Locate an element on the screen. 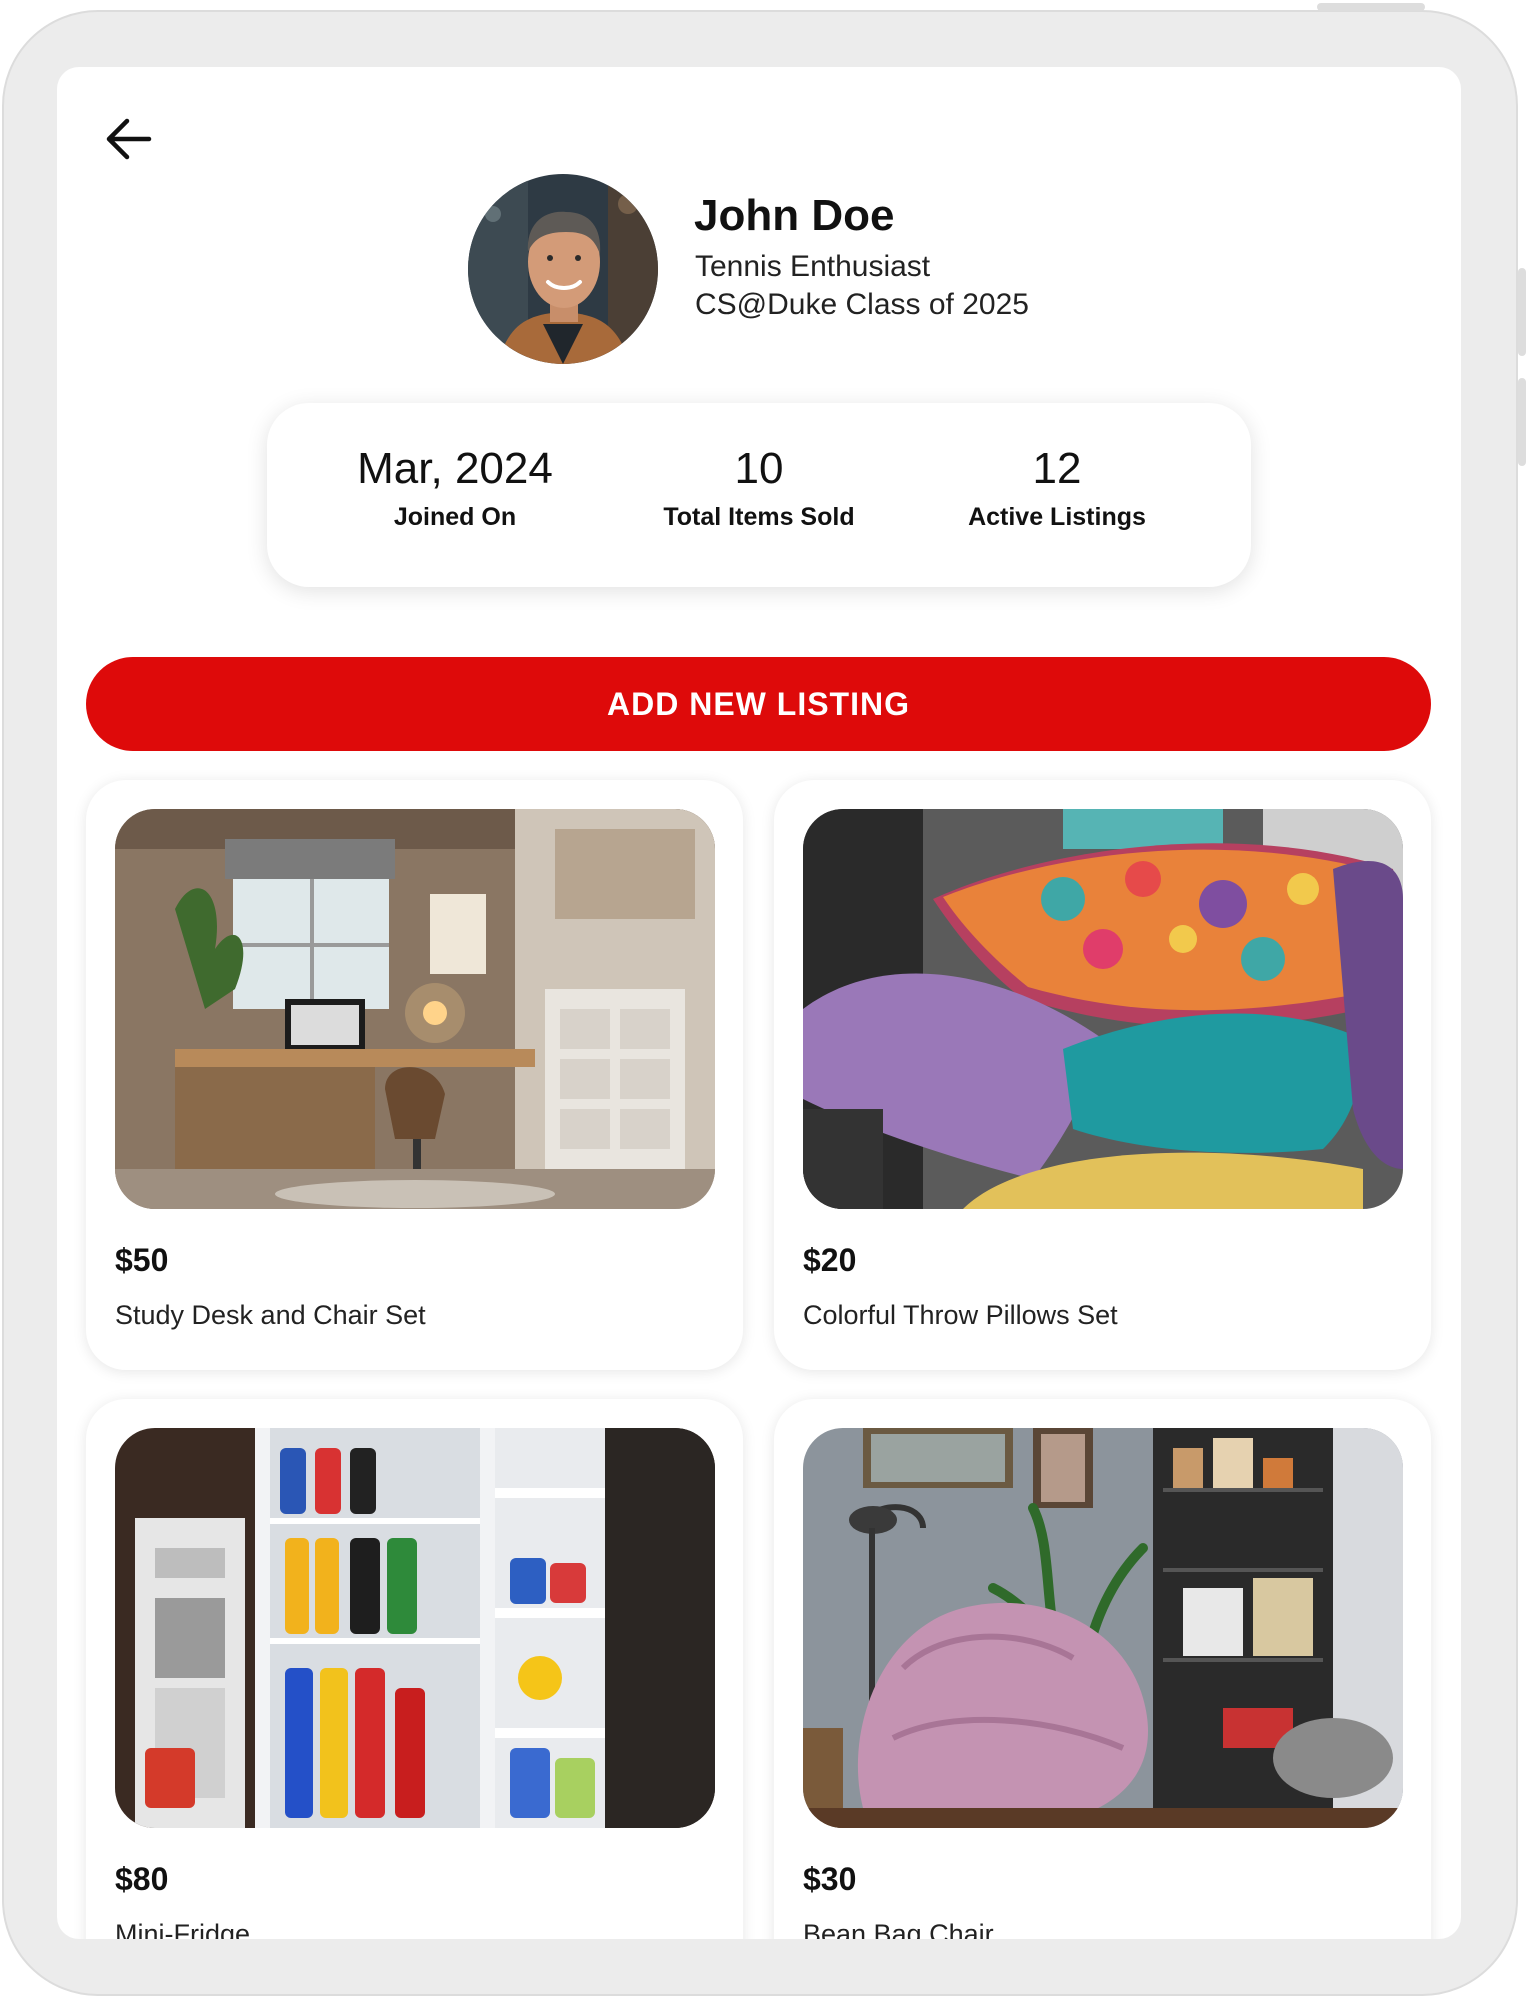 The image size is (1526, 2000). avatar is located at coordinates (563, 269).